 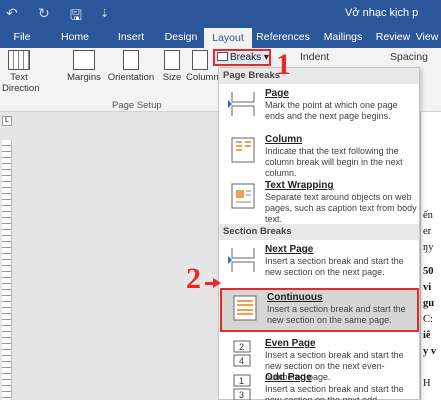 What do you see at coordinates (241, 347) in the screenshot?
I see `even-page-icon-number: 2` at bounding box center [241, 347].